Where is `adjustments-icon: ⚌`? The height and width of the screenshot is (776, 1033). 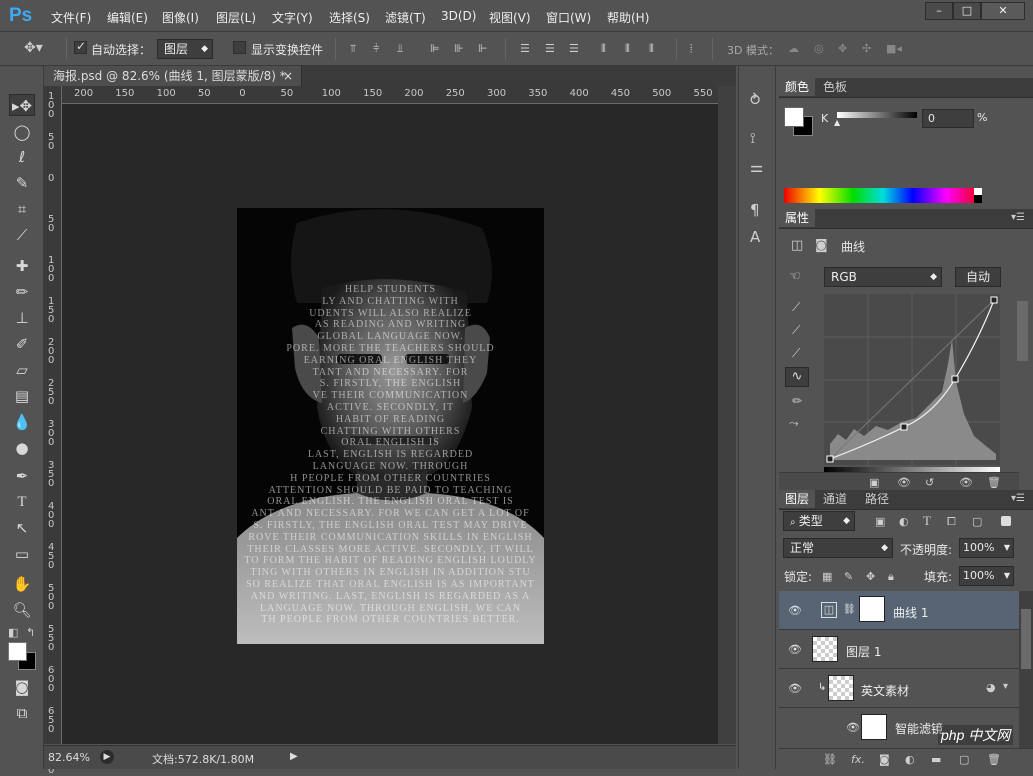
adjustments-icon: ⚌ is located at coordinates (756, 167).